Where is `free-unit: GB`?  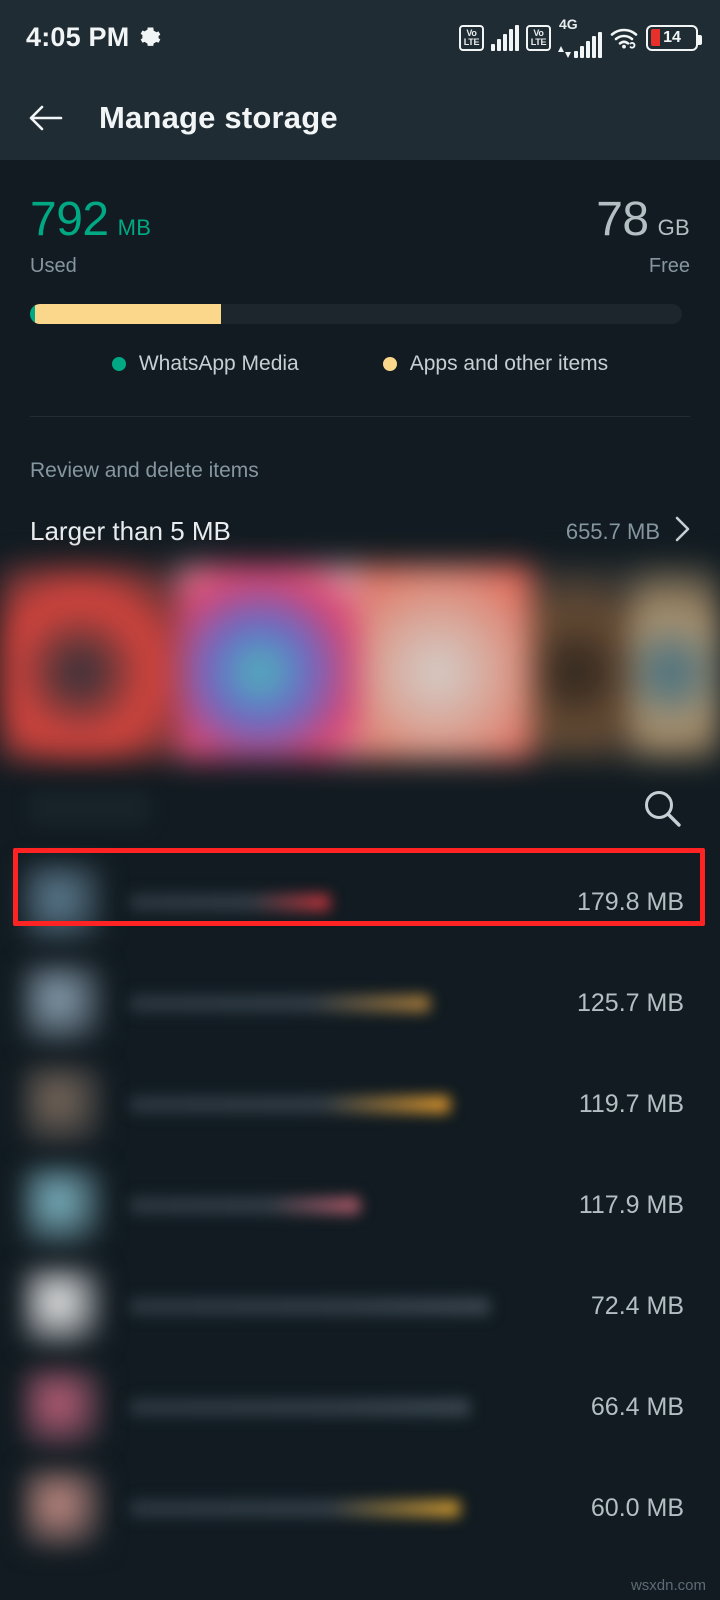 free-unit: GB is located at coordinates (673, 227).